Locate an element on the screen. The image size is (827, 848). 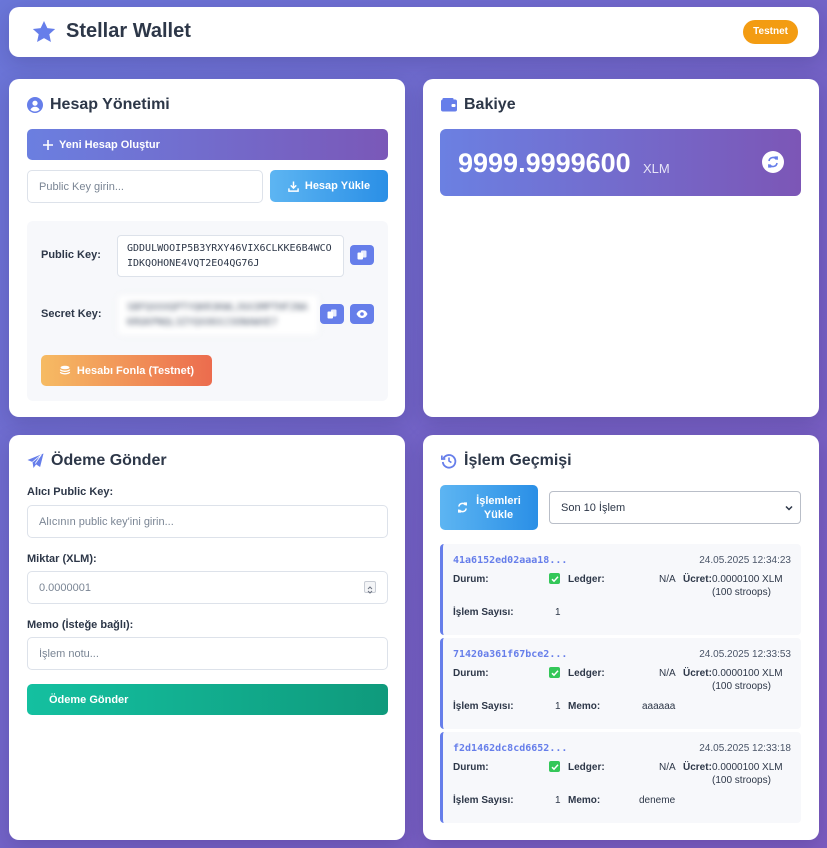
balance-display: 9999.9999600 XLM is located at coordinates (620, 162).